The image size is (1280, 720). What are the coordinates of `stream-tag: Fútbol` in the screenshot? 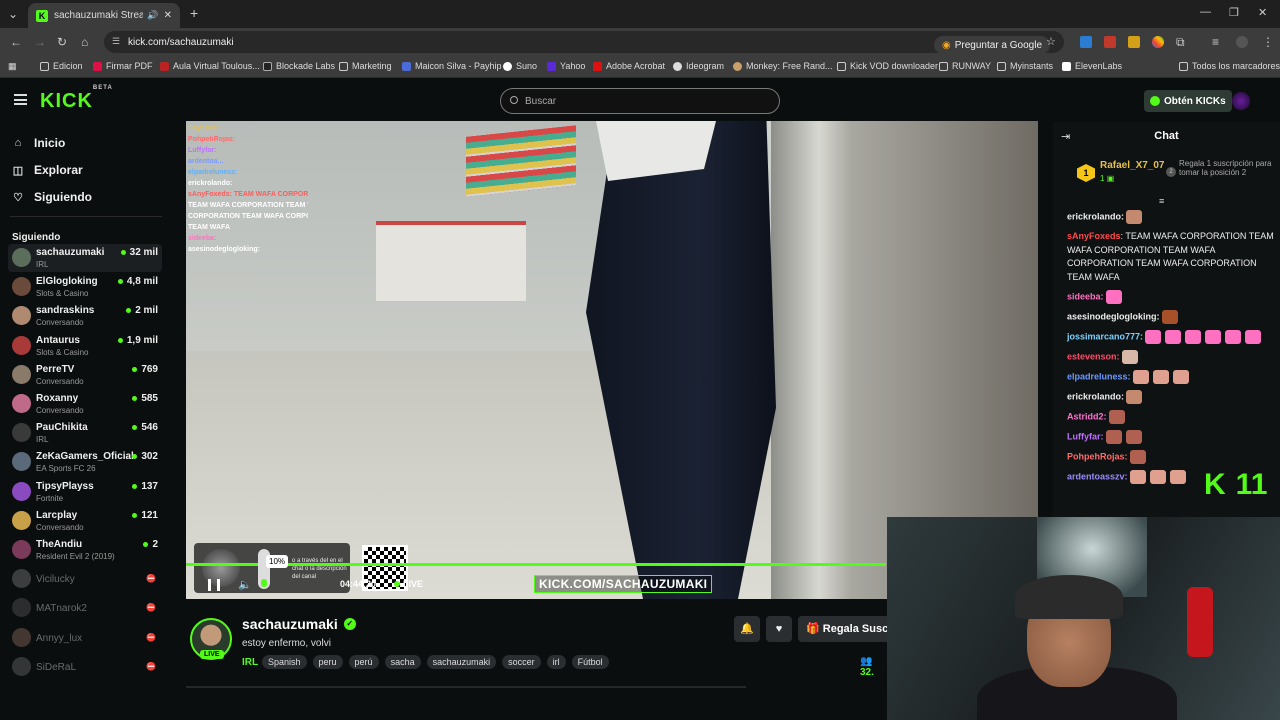 It's located at (590, 662).